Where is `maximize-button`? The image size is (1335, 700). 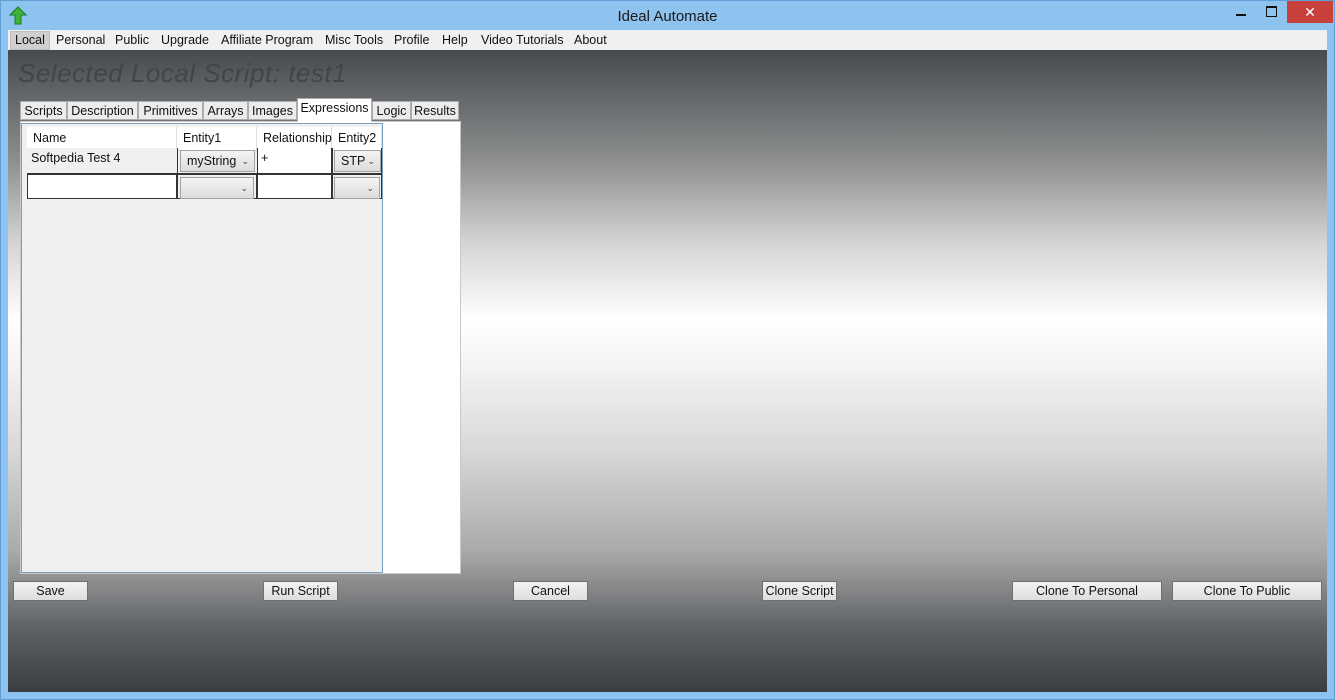 maximize-button is located at coordinates (1271, 12).